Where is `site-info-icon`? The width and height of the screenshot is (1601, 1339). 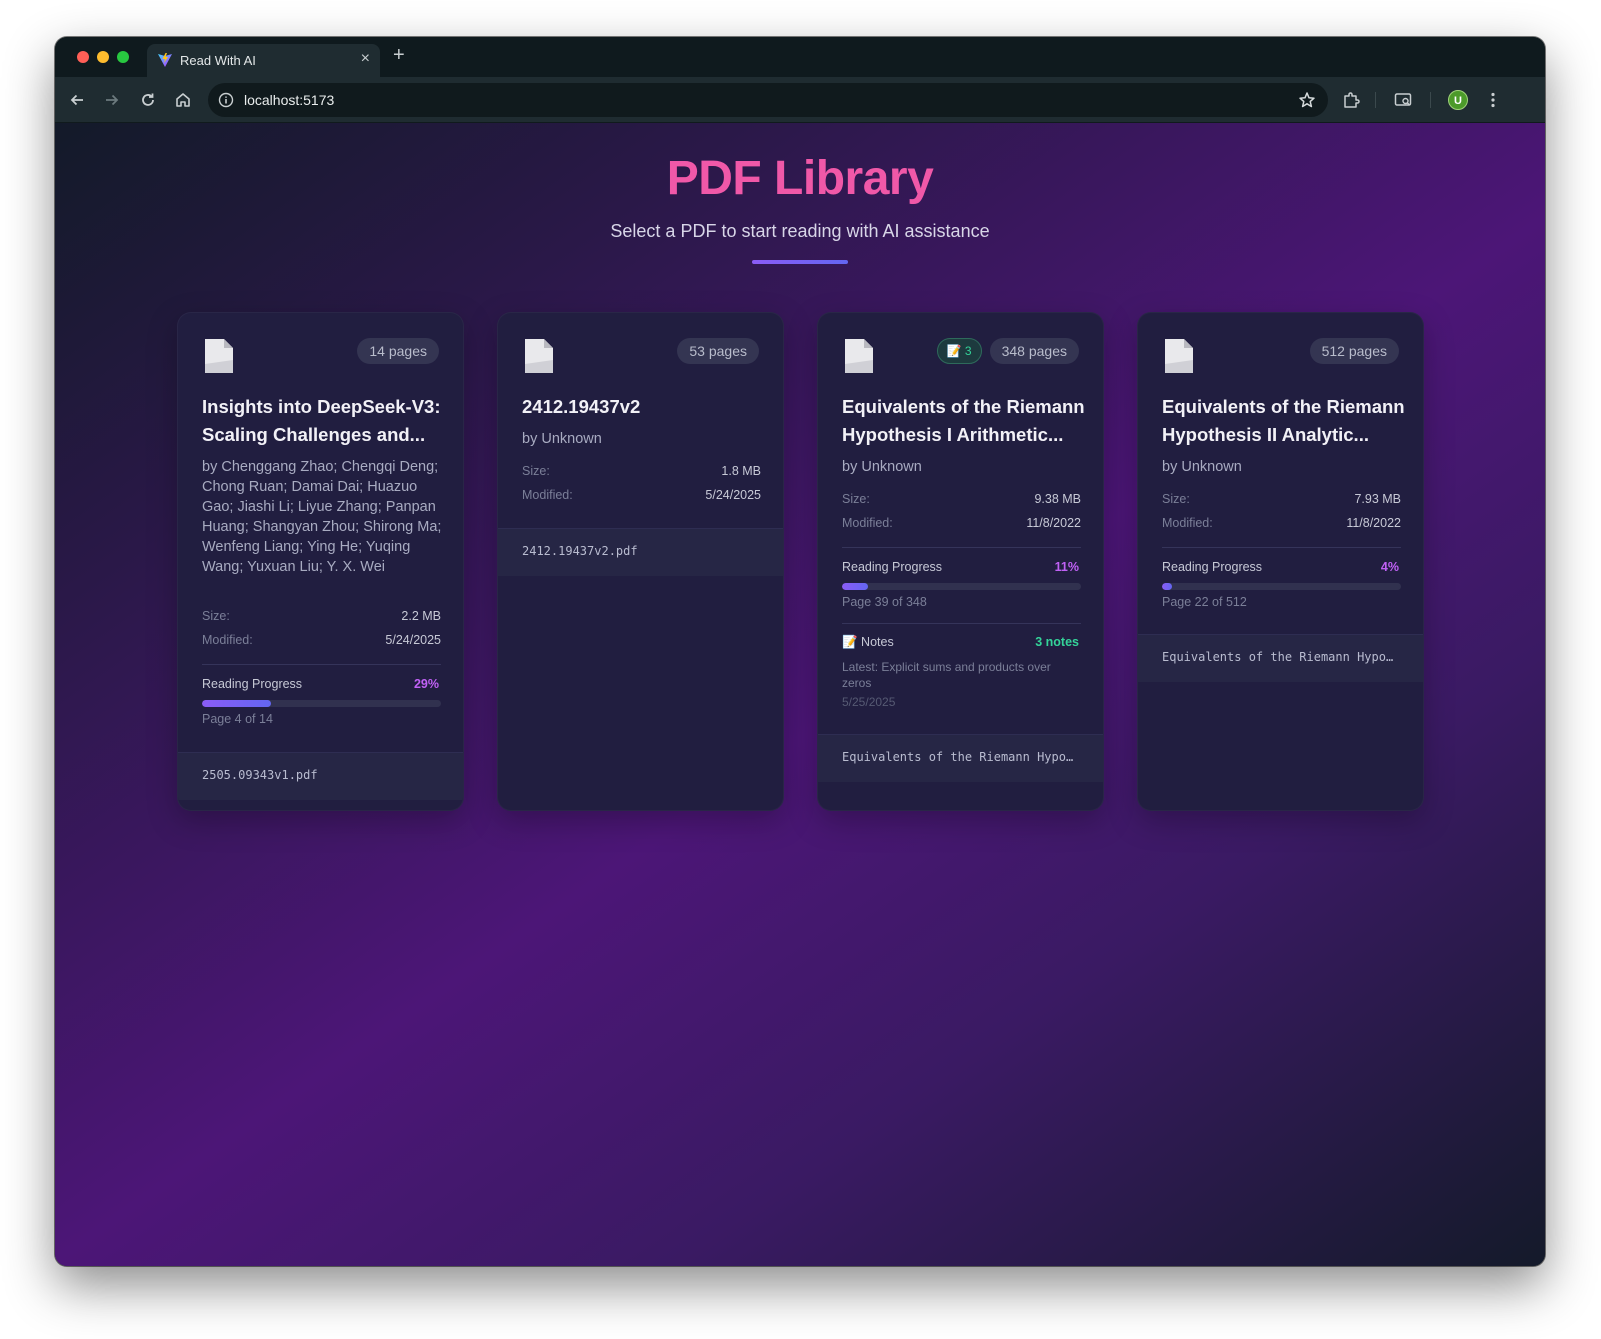 site-info-icon is located at coordinates (226, 100).